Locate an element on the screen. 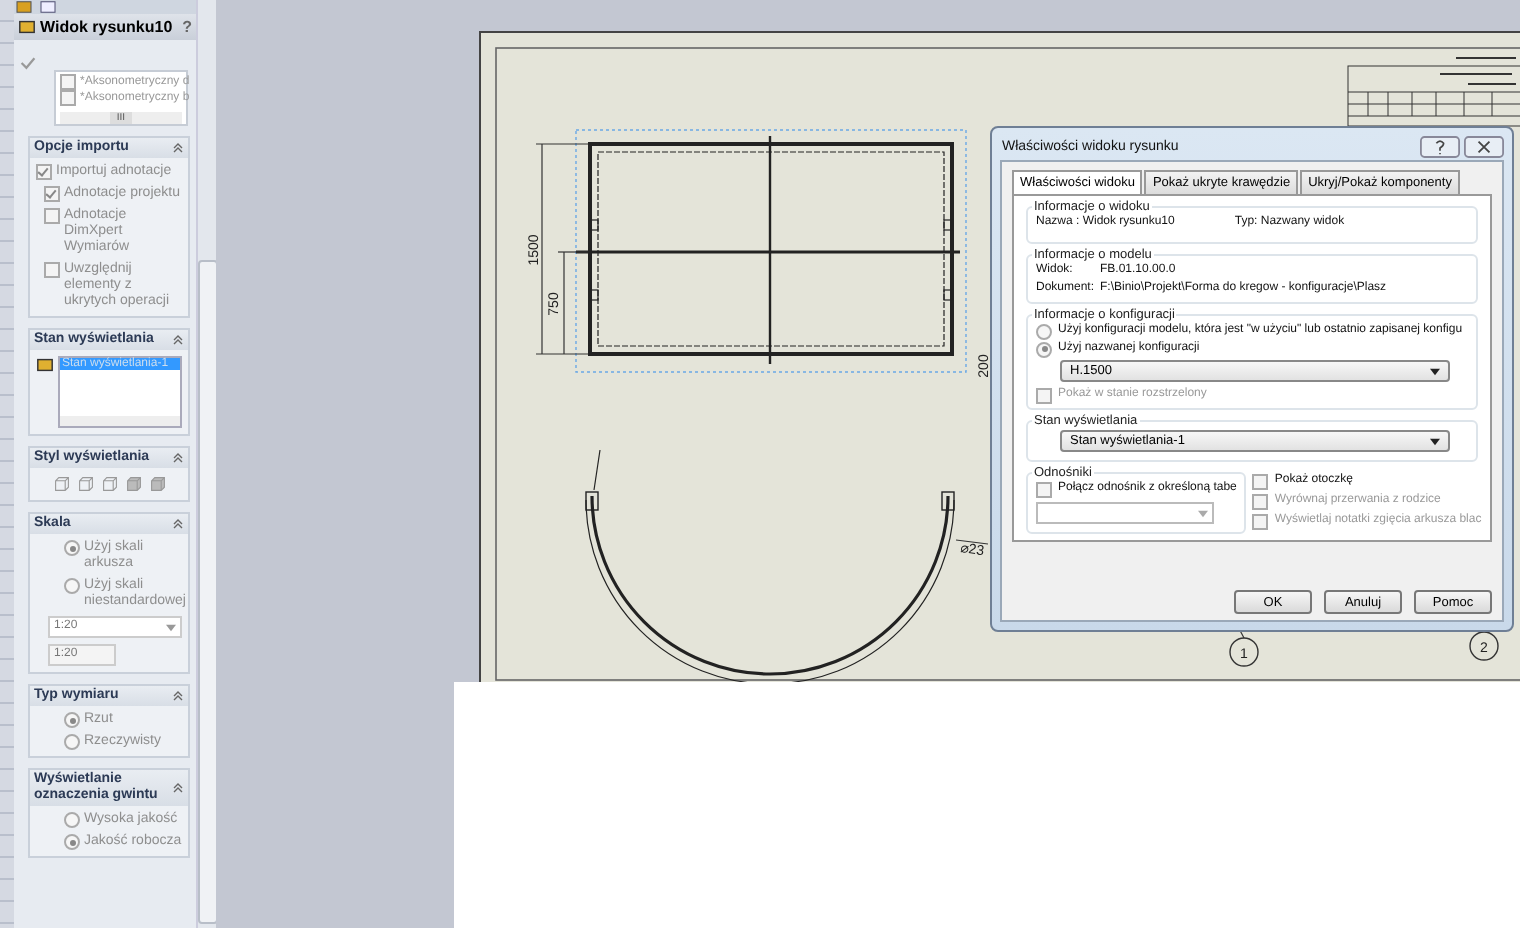  property-tab-icon is located at coordinates (48, 7).